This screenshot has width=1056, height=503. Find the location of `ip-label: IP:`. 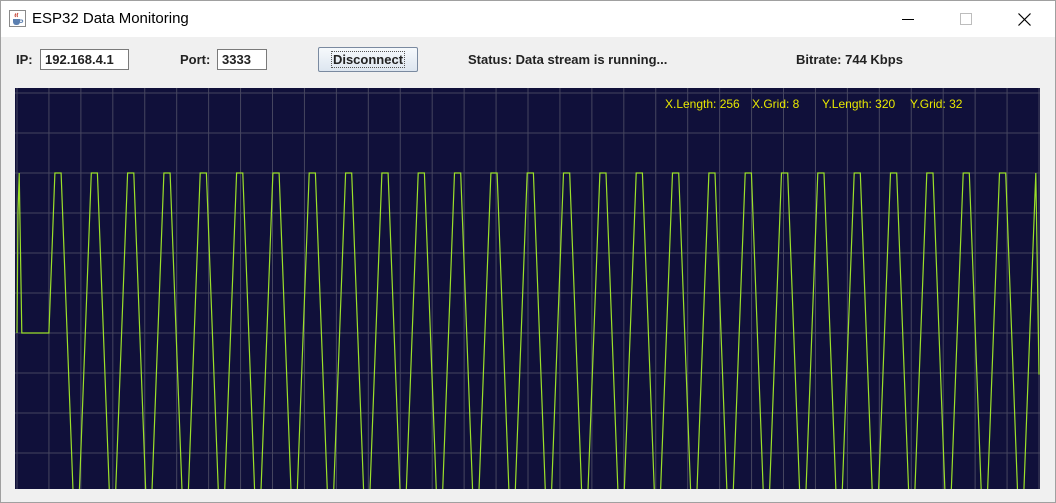

ip-label: IP: is located at coordinates (24, 59).